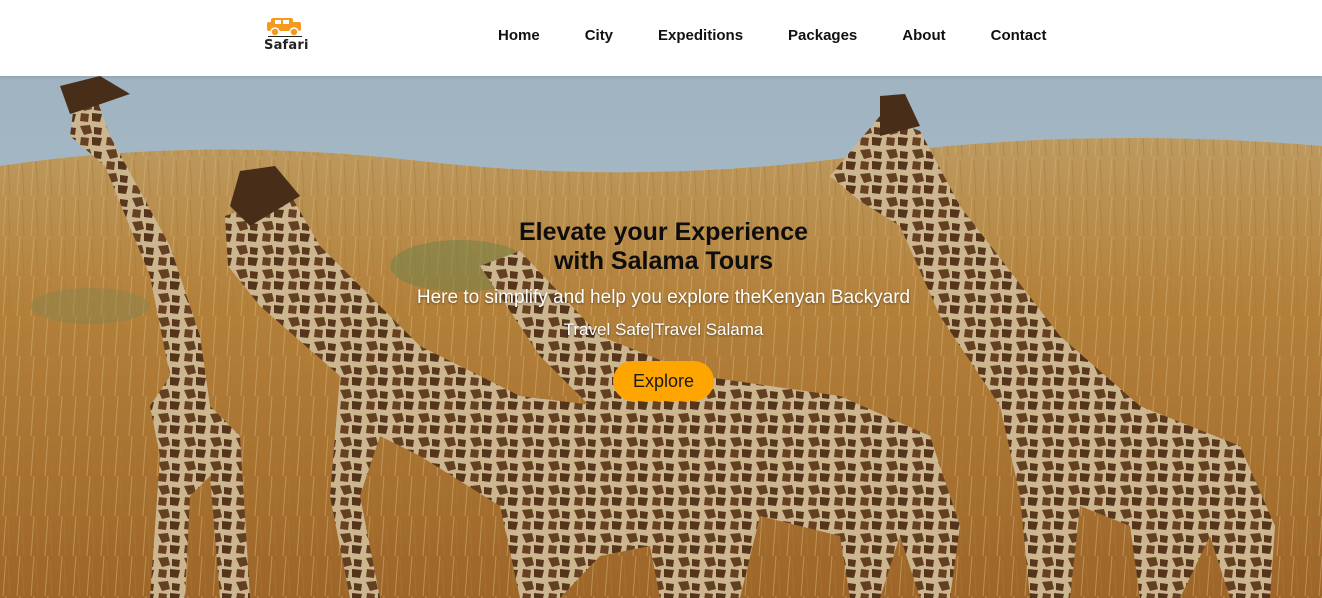  Describe the element at coordinates (663, 381) in the screenshot. I see `explore-button: Explore` at that location.